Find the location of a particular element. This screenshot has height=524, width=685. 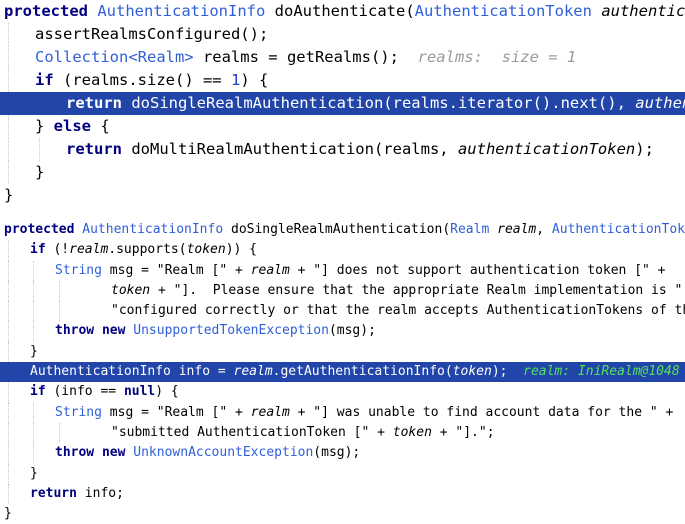

method-name: doAuthenticate( is located at coordinates (344, 11).